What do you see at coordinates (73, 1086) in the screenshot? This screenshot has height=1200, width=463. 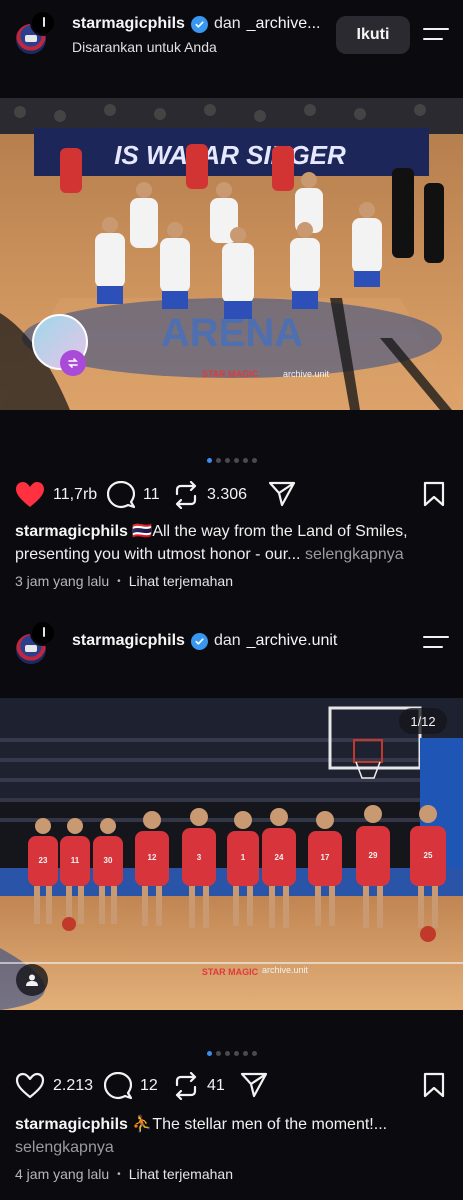 I see `like-count: 2.213` at bounding box center [73, 1086].